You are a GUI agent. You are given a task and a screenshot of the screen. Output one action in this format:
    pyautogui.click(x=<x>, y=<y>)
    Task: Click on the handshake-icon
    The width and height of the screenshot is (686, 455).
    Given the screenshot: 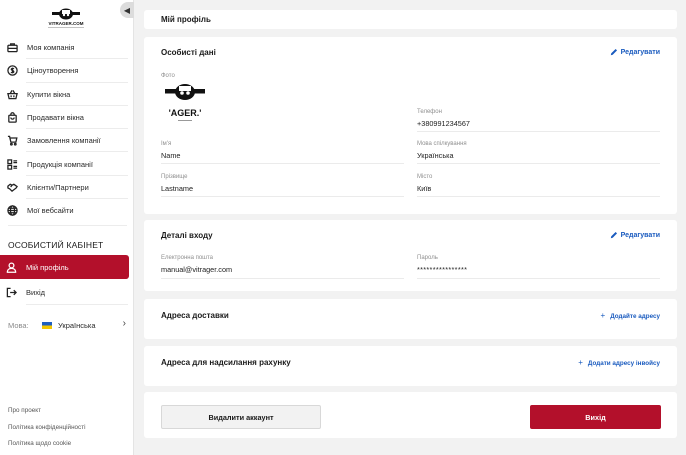 What is the action you would take?
    pyautogui.click(x=12, y=187)
    